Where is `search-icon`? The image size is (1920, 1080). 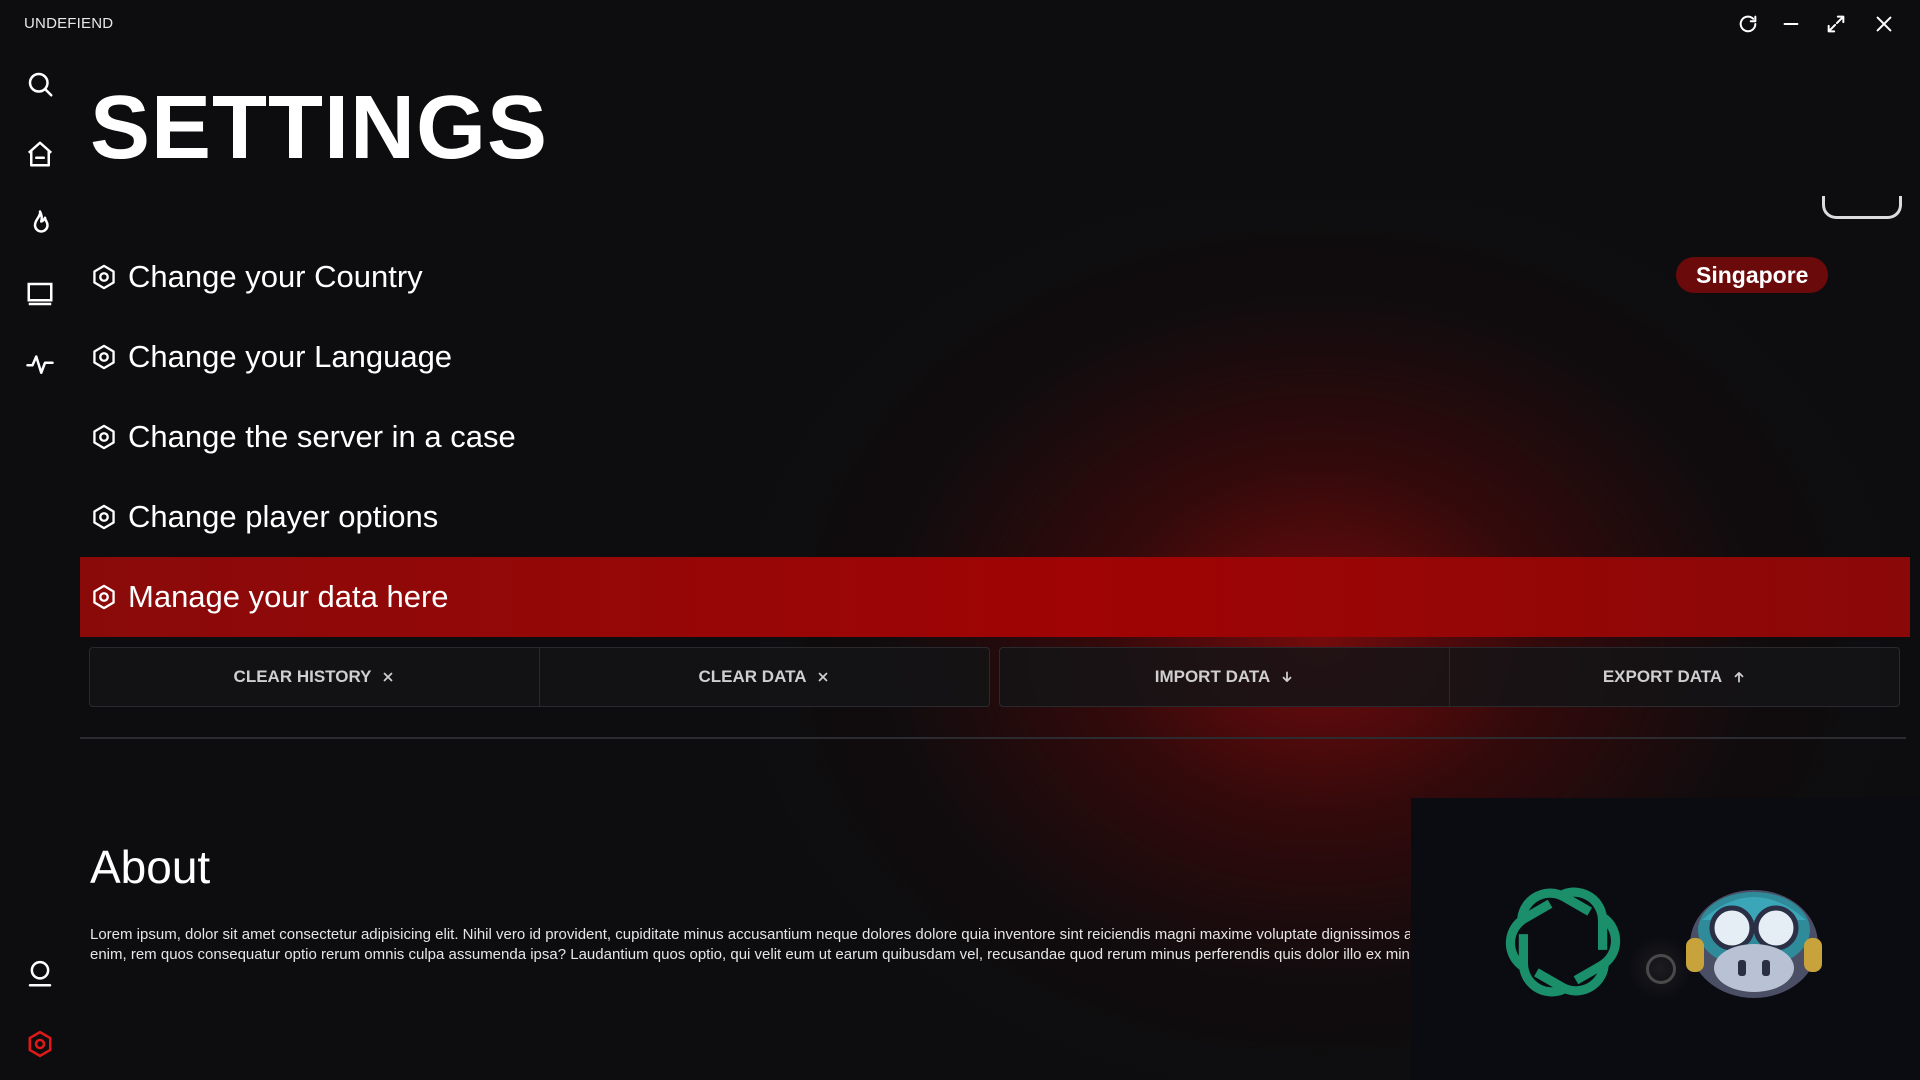
search-icon is located at coordinates (40, 84).